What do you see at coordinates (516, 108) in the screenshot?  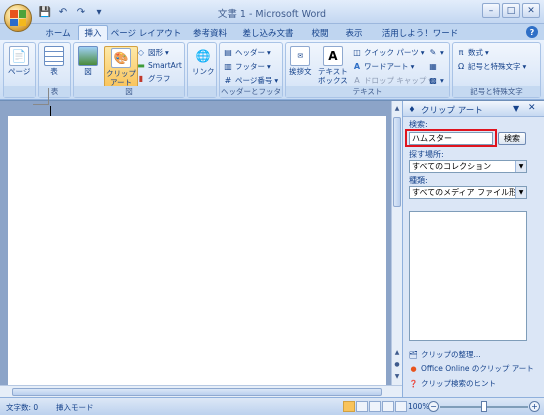 I see `pane-menu-icon: ▼` at bounding box center [516, 108].